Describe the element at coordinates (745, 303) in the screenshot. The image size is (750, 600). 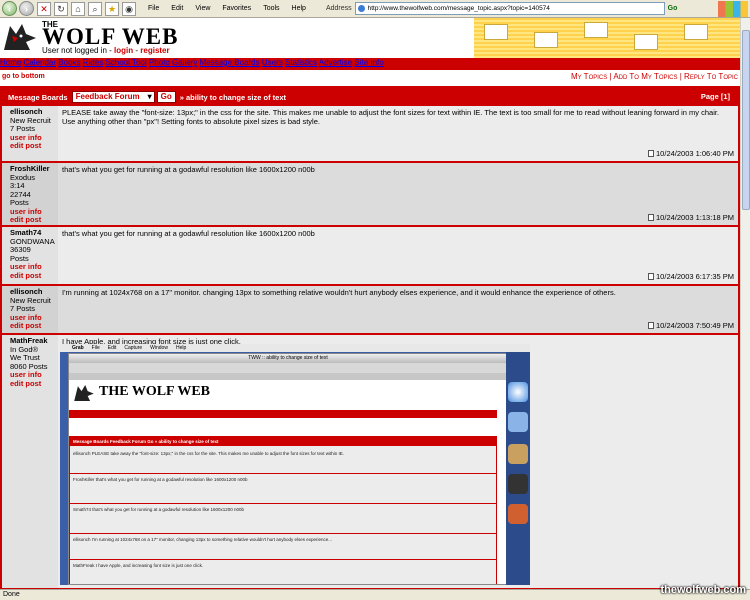
I see `vertical-scrollbar` at that location.